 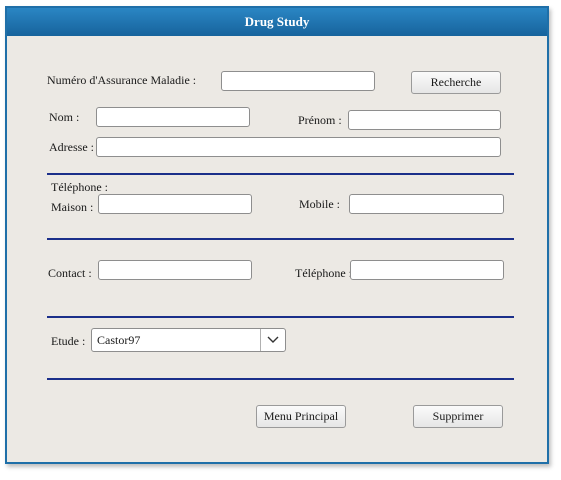 What do you see at coordinates (173, 117) in the screenshot?
I see `nom-input` at bounding box center [173, 117].